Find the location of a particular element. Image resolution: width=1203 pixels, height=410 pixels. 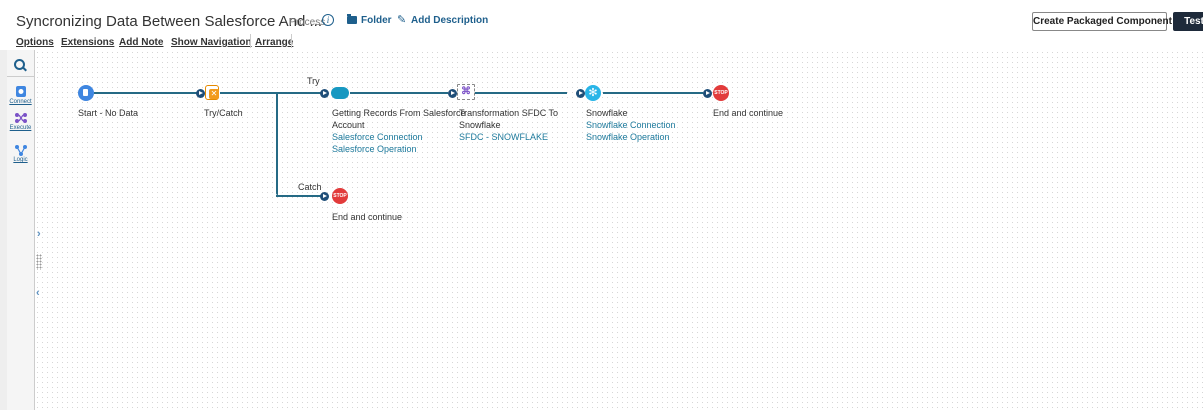

snowflake-icon: ✻ is located at coordinates (593, 93).